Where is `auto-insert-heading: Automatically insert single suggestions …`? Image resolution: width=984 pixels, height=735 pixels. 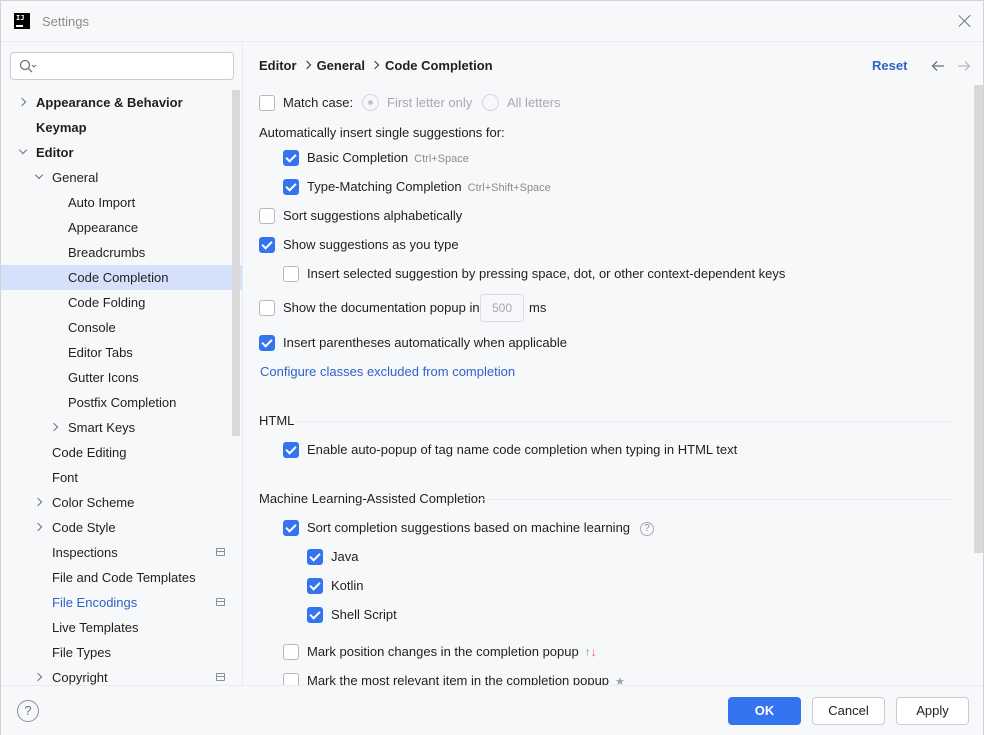 auto-insert-heading: Automatically insert single suggestions … is located at coordinates (382, 132).